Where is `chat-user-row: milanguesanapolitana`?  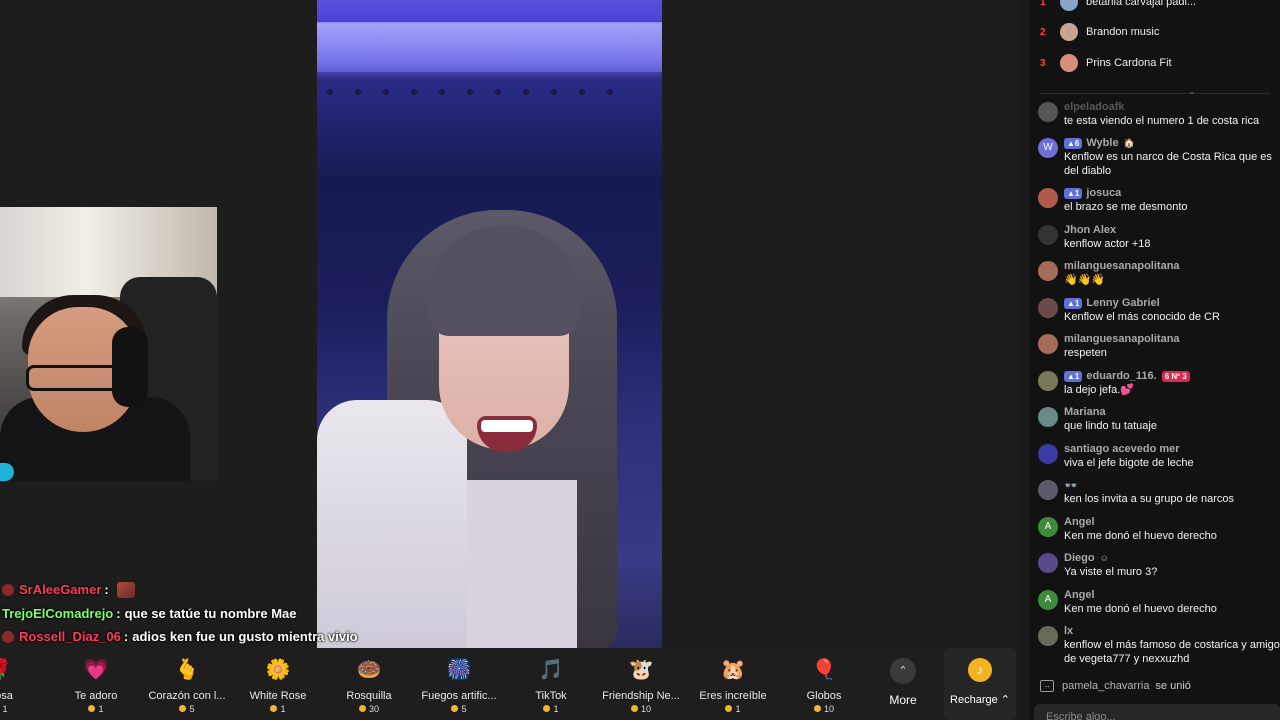 chat-user-row: milanguesanapolitana is located at coordinates (1172, 266).